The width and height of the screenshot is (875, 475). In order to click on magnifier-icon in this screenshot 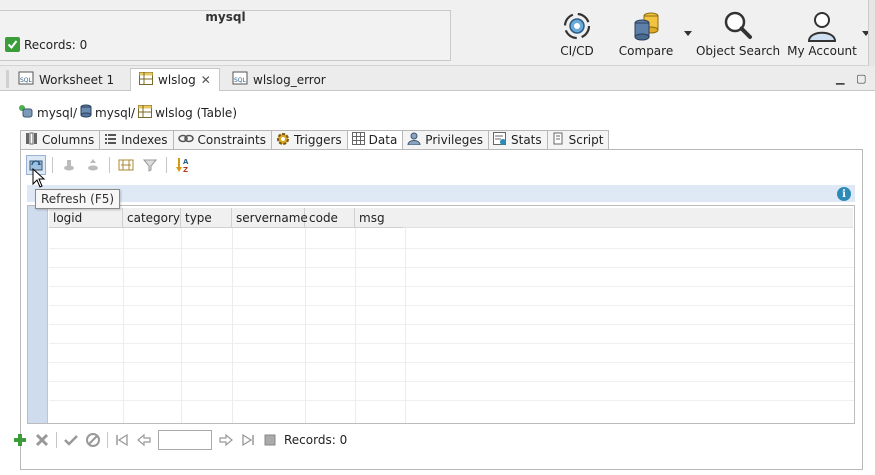, I will do `click(738, 27)`.